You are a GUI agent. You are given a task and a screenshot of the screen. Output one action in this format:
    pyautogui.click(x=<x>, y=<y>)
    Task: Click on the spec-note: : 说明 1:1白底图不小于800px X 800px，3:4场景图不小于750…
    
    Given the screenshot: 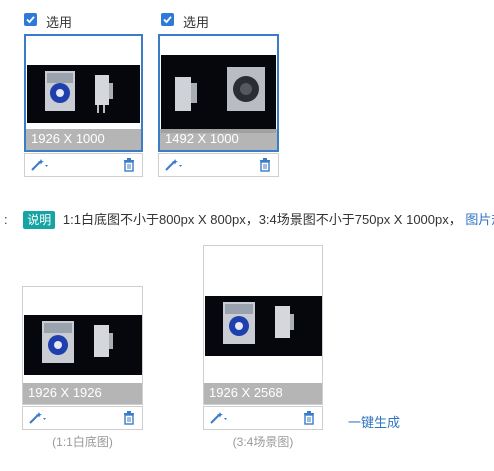 What is the action you would take?
    pyautogui.click(x=249, y=219)
    